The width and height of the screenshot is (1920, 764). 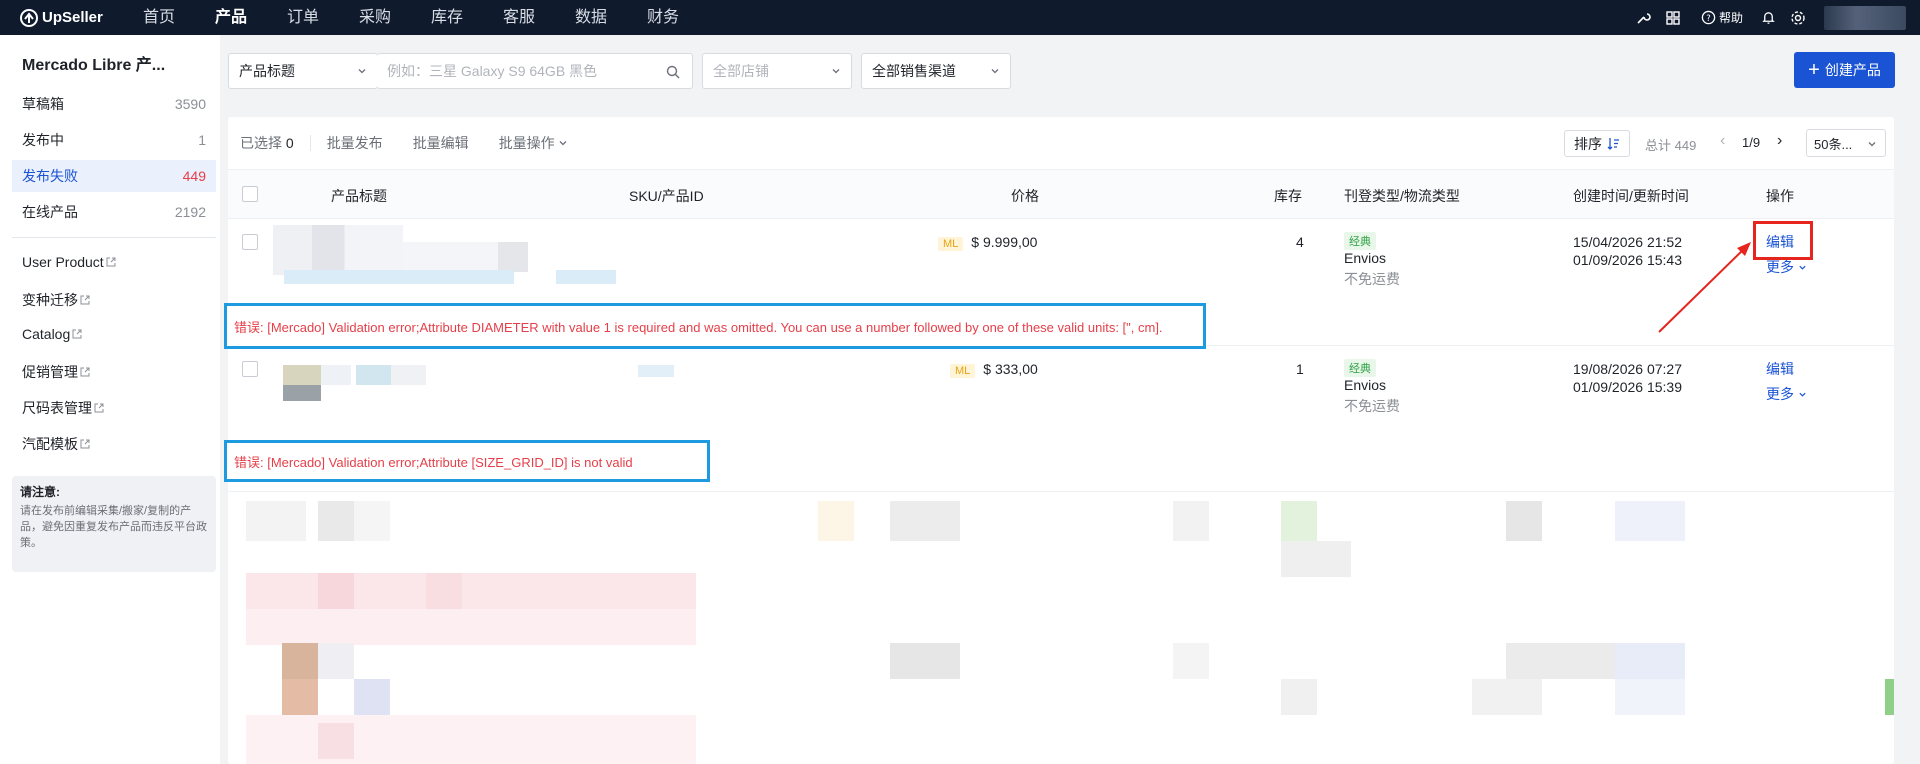 What do you see at coordinates (395, 17) in the screenshot?
I see `nav-purchase: 采购` at bounding box center [395, 17].